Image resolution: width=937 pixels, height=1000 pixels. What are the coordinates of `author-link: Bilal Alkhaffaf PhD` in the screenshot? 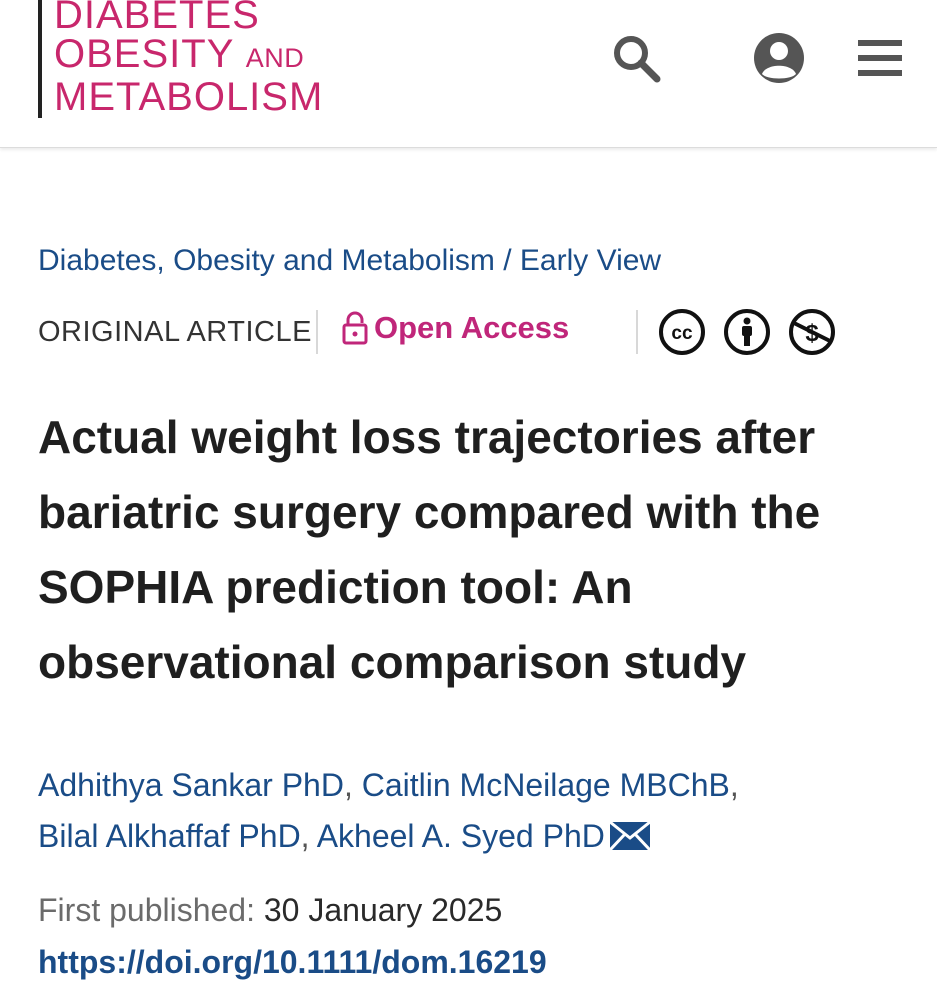 It's located at (169, 836).